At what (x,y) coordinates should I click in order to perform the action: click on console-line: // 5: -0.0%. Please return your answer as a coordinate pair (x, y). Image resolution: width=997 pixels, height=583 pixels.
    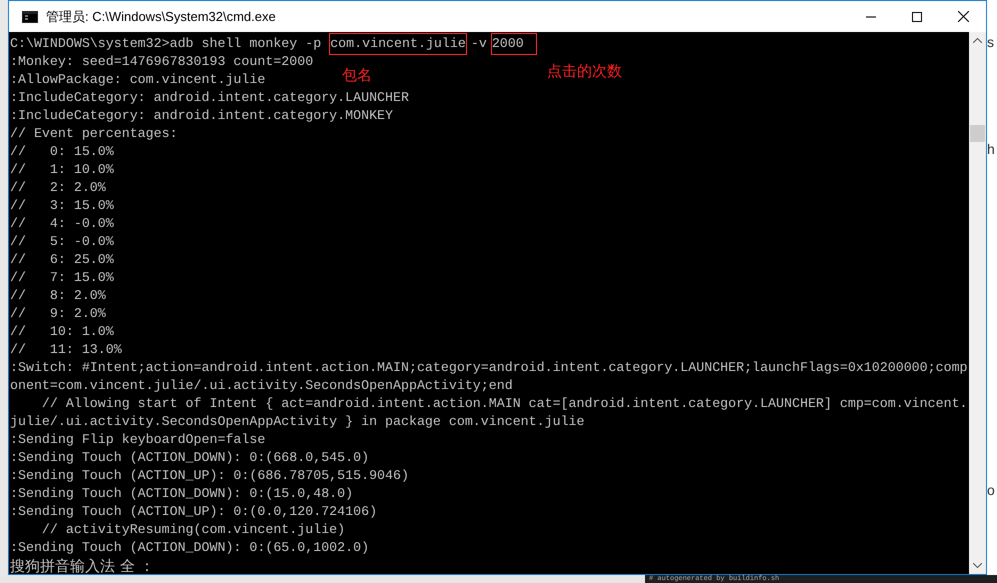
    Looking at the image, I should click on (62, 242).